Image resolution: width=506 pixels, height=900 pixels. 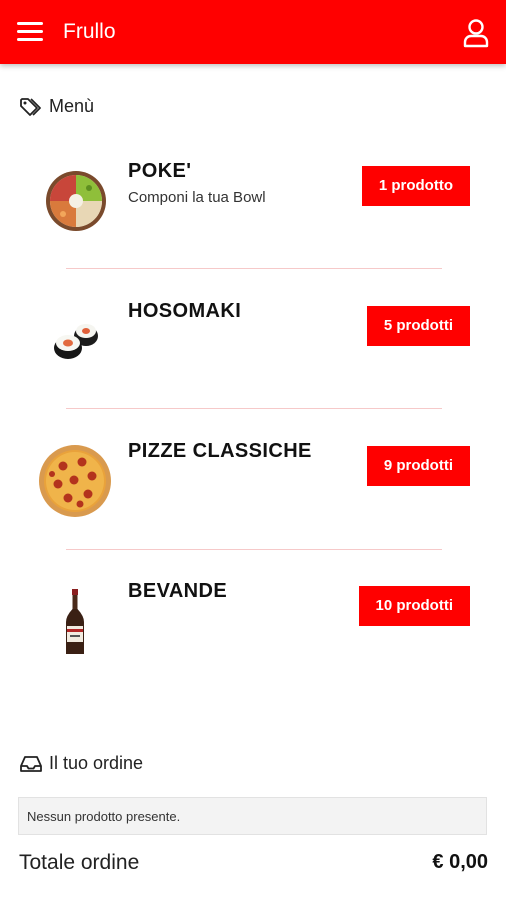 What do you see at coordinates (253, 355) in the screenshot?
I see `category-row-hosomaki: HOSOMAKI 5 prodotti` at bounding box center [253, 355].